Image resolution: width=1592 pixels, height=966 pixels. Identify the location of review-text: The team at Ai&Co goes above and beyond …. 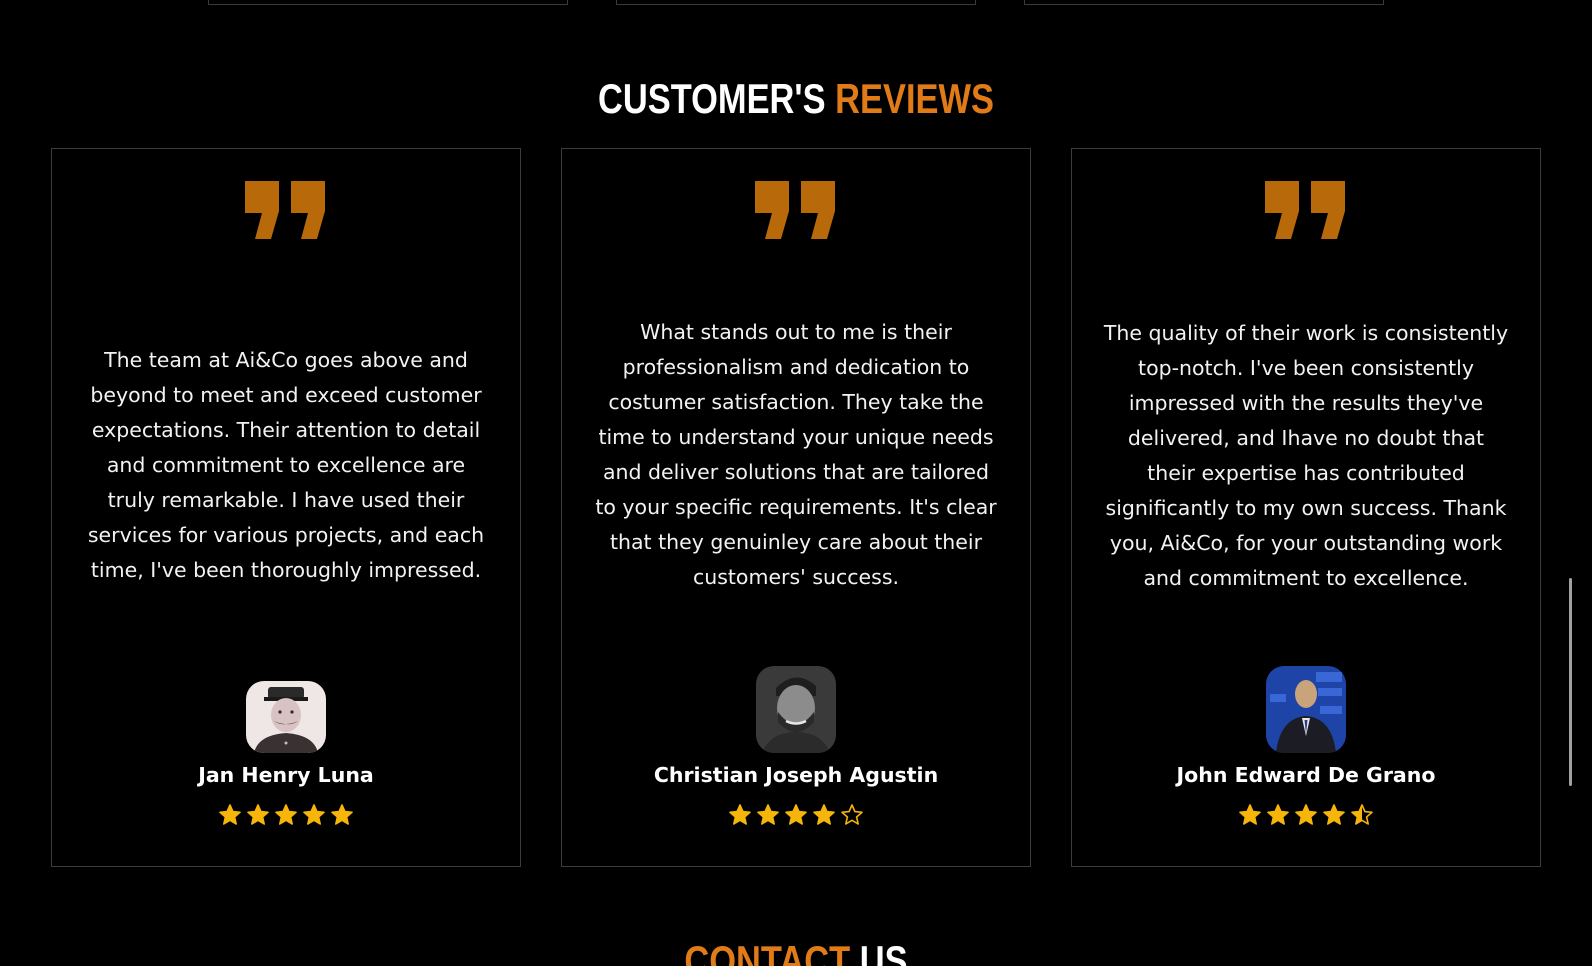
(286, 465).